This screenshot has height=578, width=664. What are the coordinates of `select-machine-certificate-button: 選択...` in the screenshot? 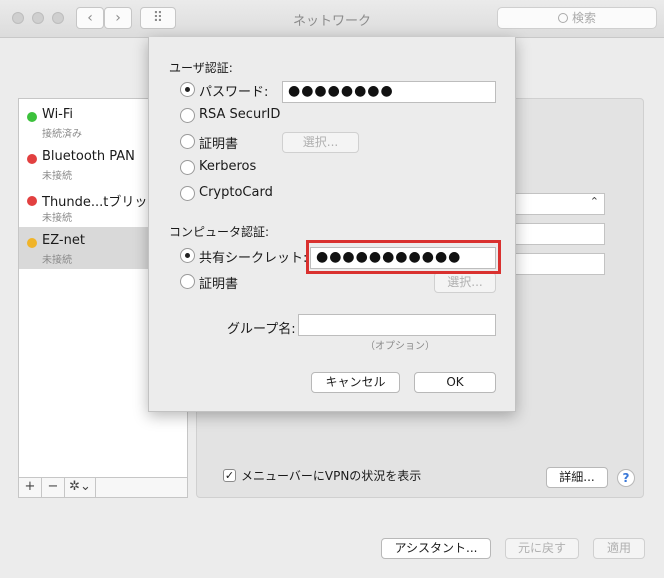 It's located at (465, 282).